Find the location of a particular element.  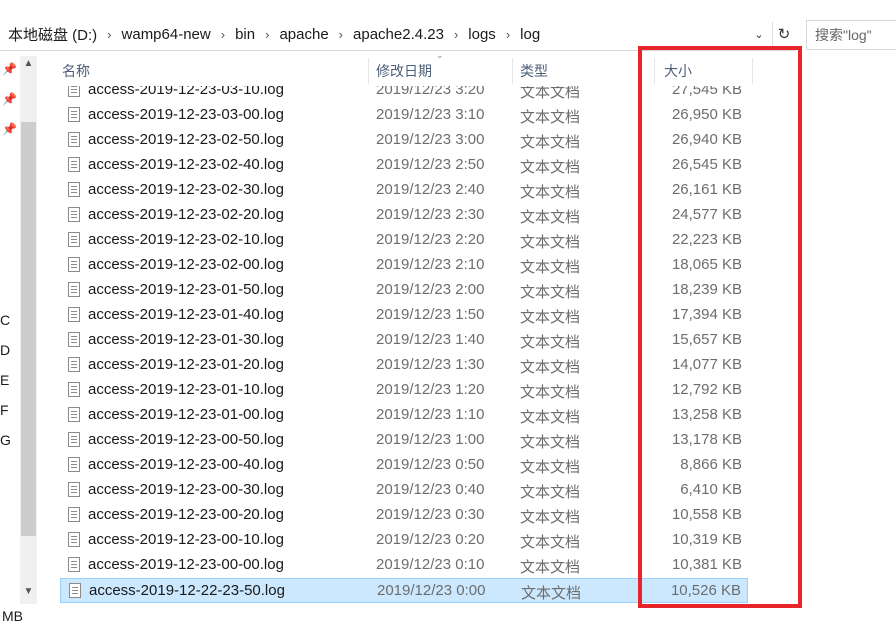

column-header-type: 类型 is located at coordinates (575, 71).